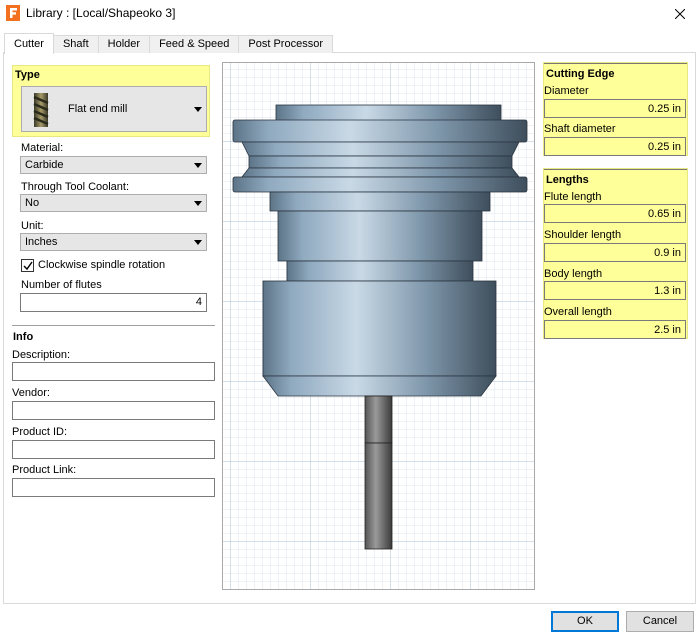 This screenshot has height=634, width=700. What do you see at coordinates (378, 472) in the screenshot?
I see `cutter-shaft` at bounding box center [378, 472].